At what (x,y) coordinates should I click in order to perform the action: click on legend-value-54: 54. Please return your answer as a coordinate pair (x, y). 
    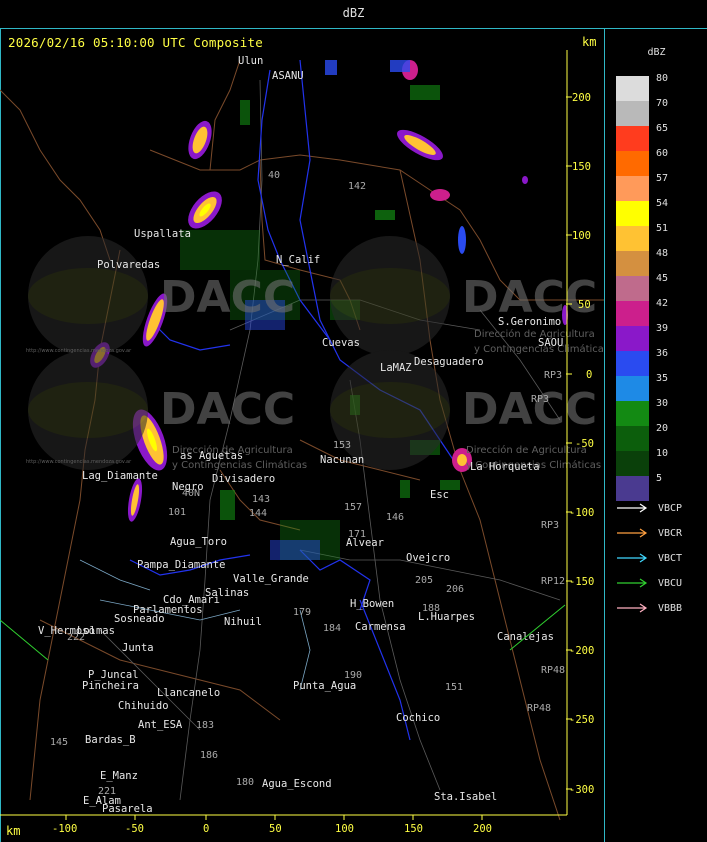
    Looking at the image, I should click on (662, 203).